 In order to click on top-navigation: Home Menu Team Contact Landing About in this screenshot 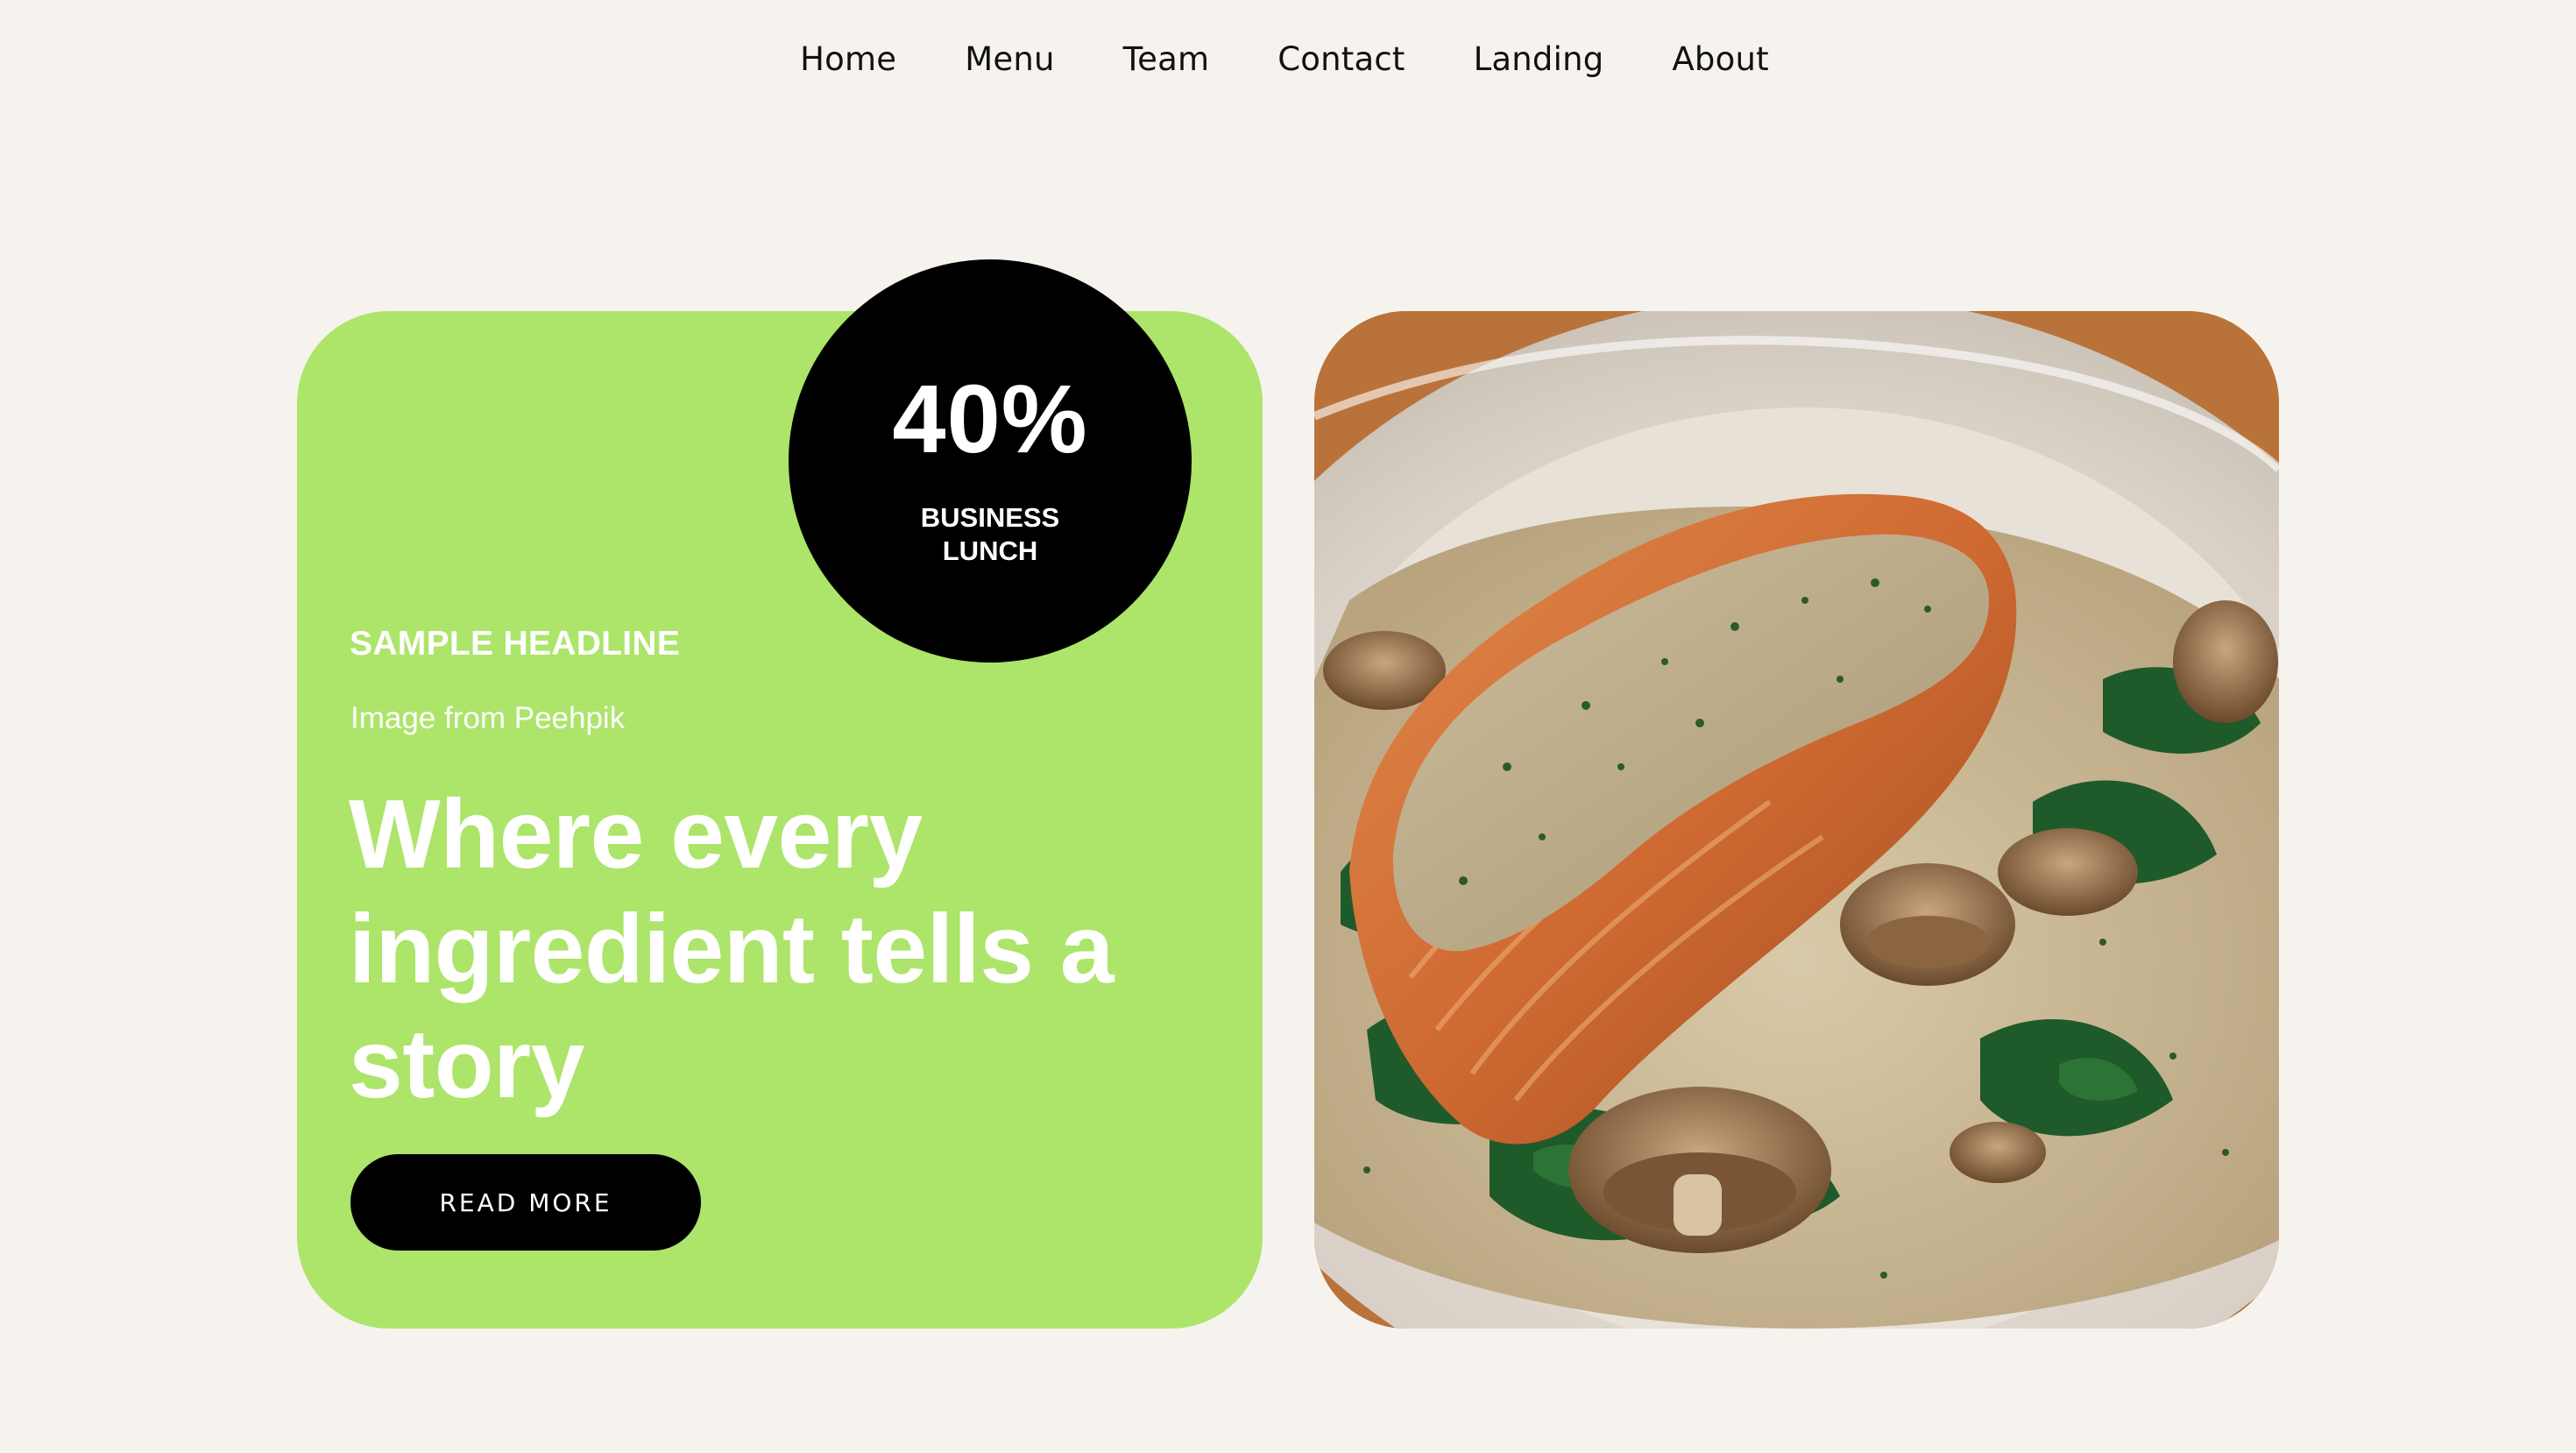, I will do `click(1286, 60)`.